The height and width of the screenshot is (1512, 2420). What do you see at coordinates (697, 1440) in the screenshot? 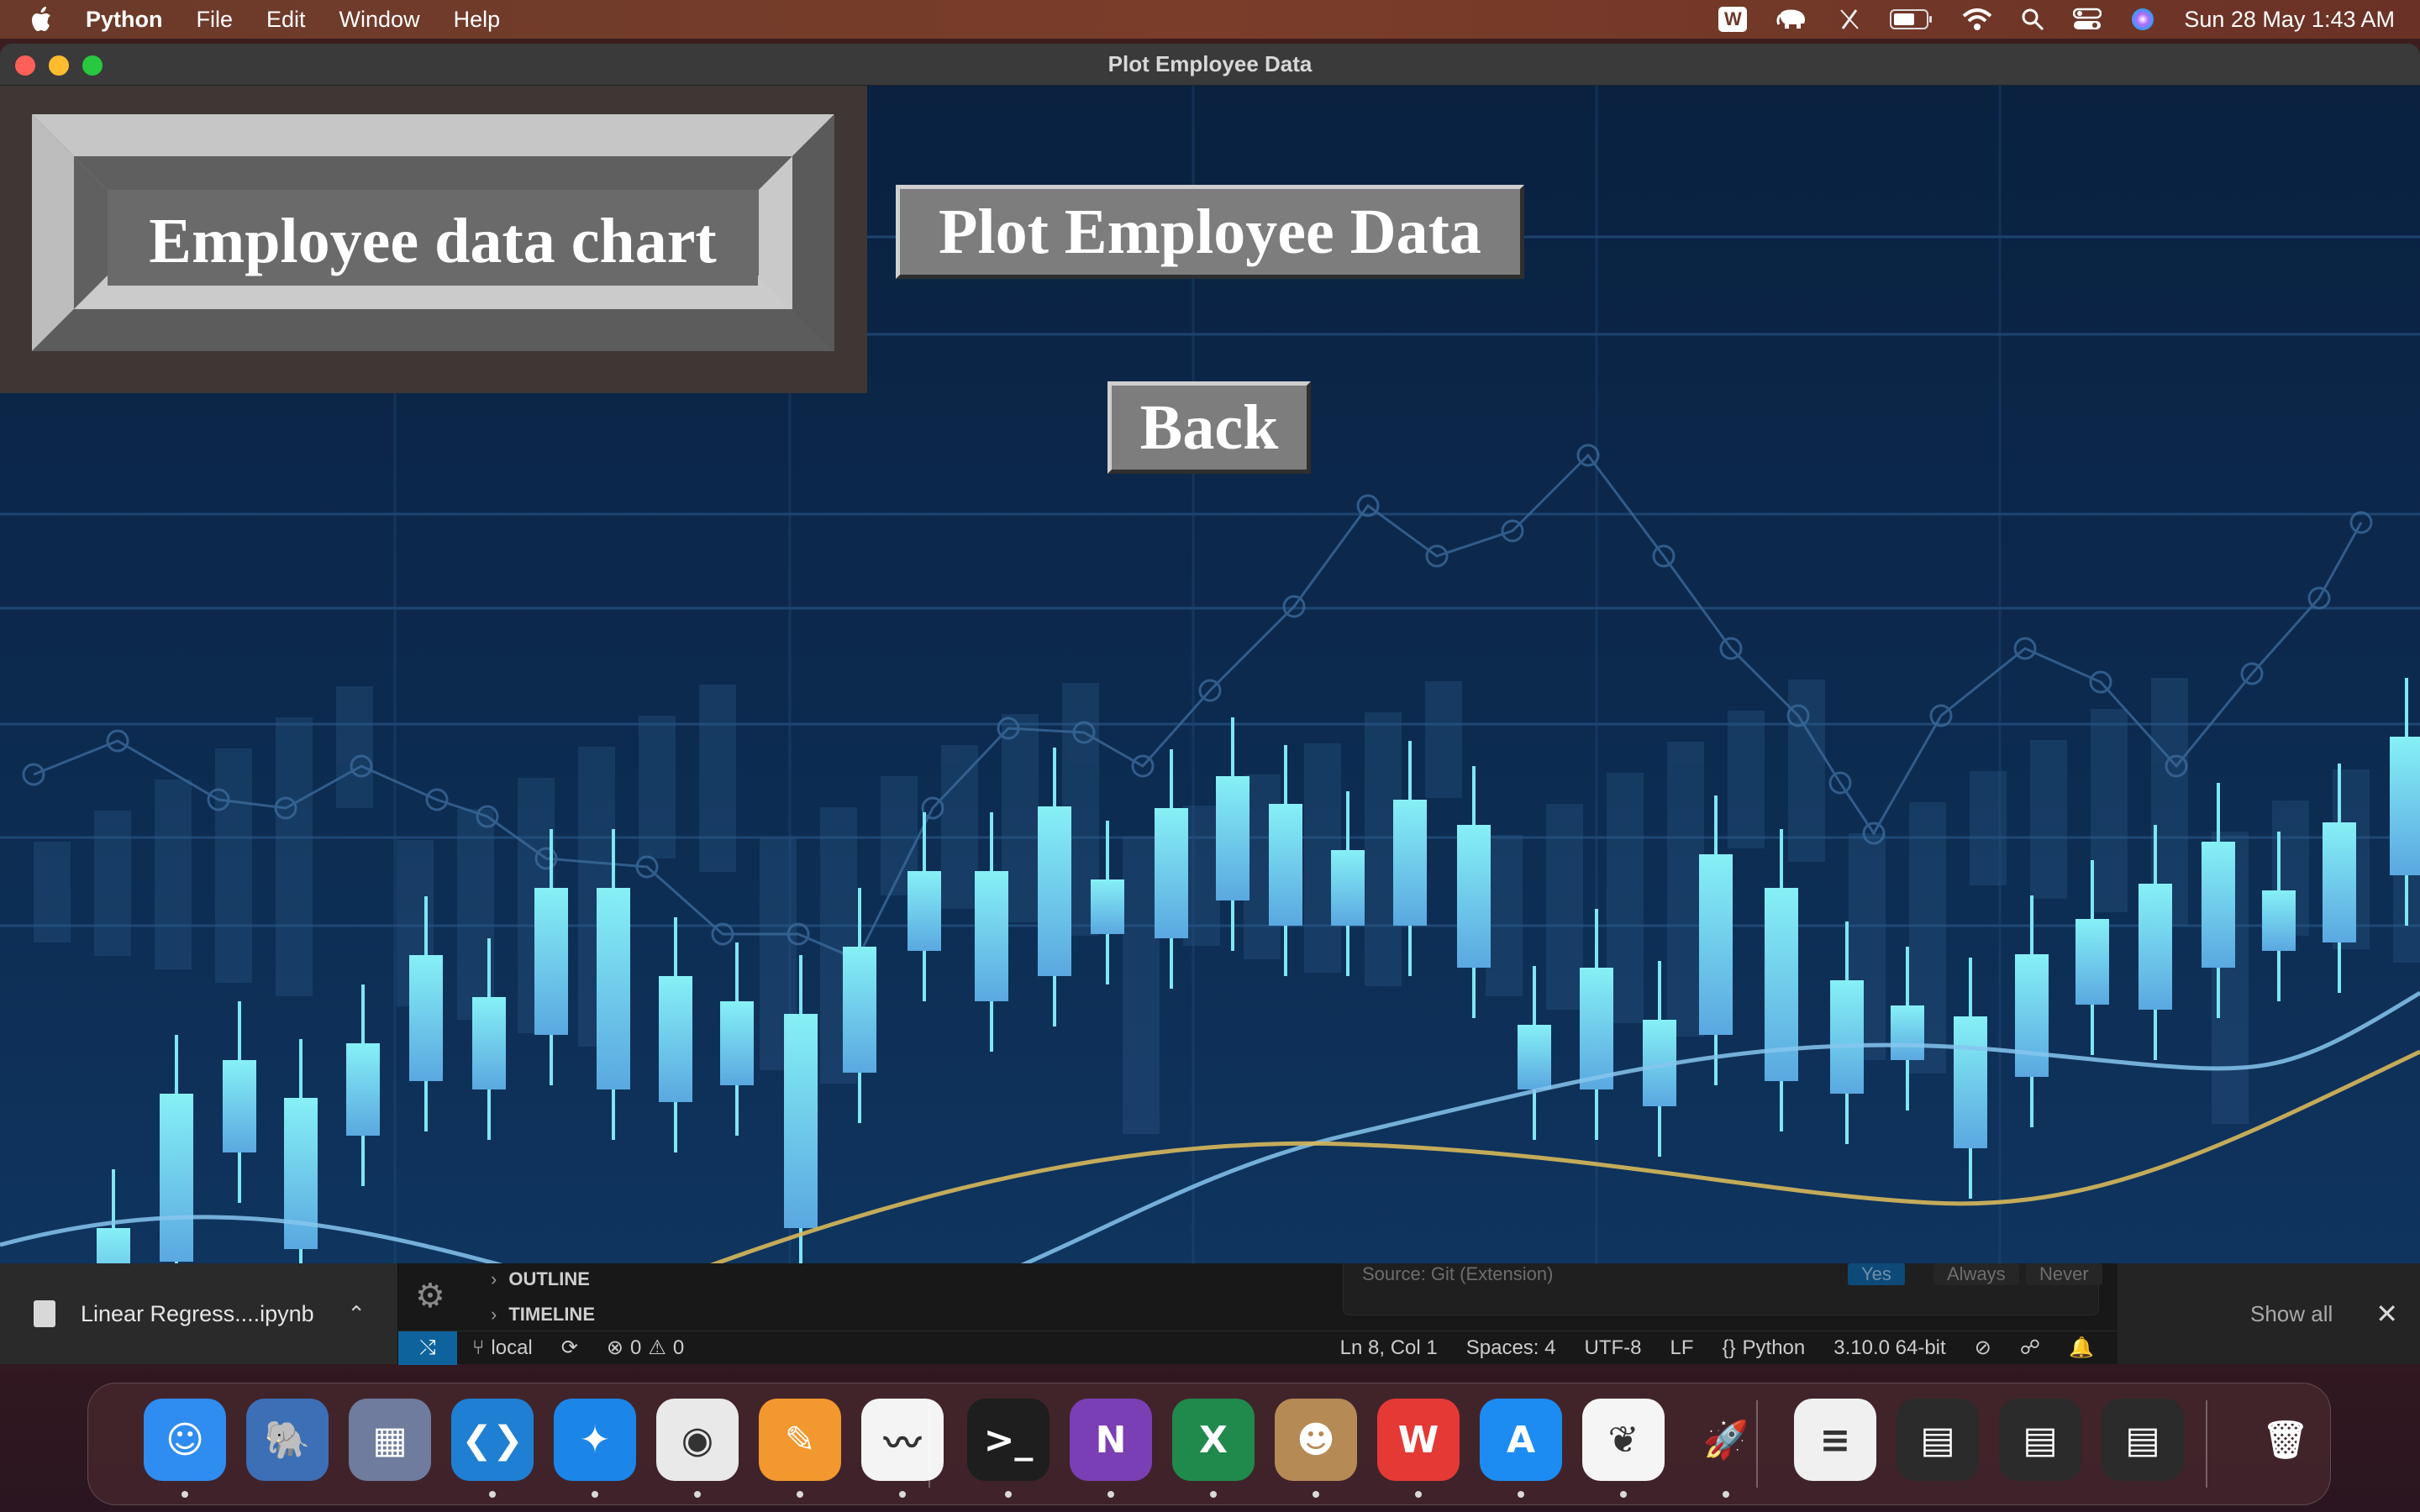
I see `chrome-icon: ◉` at bounding box center [697, 1440].